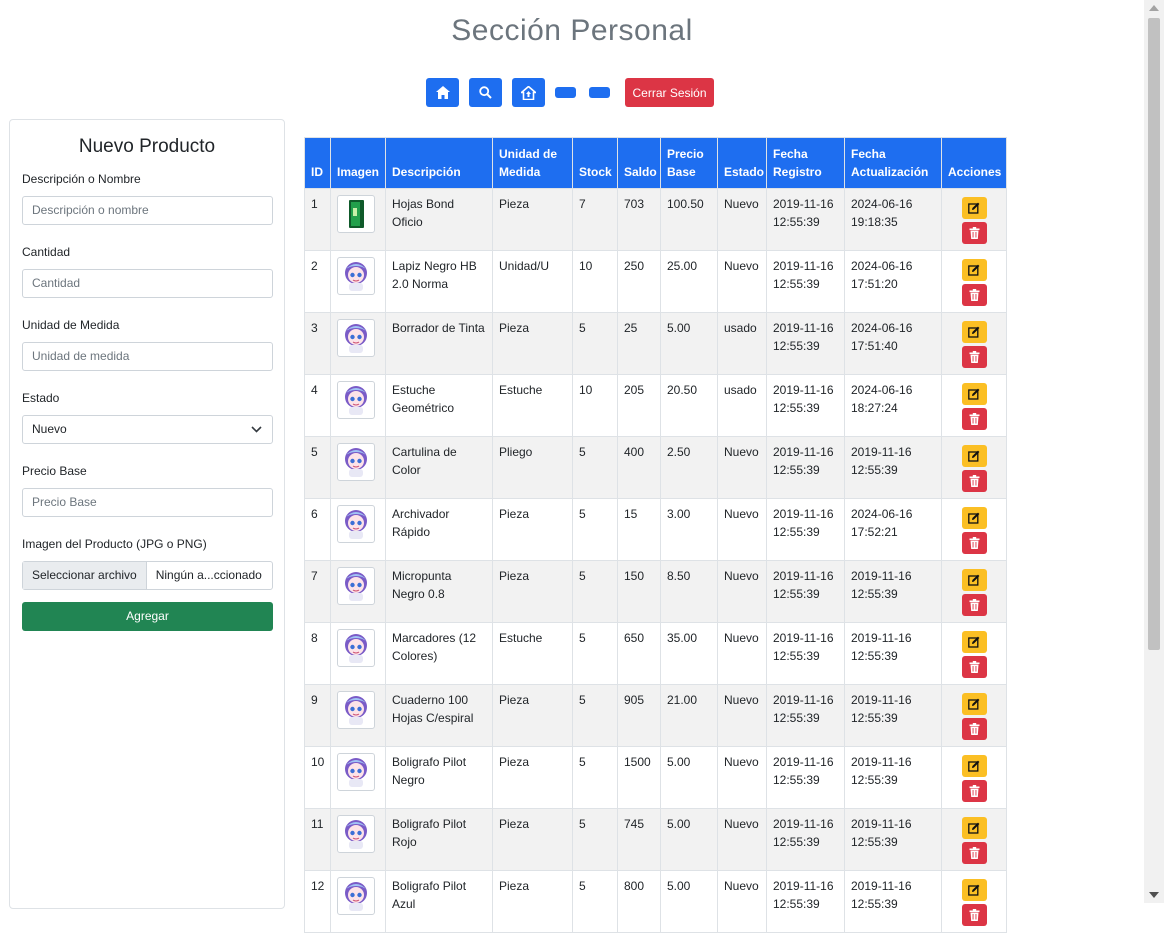 Image resolution: width=1164 pixels, height=933 pixels. I want to click on col-header-actions: Acciones, so click(974, 163).